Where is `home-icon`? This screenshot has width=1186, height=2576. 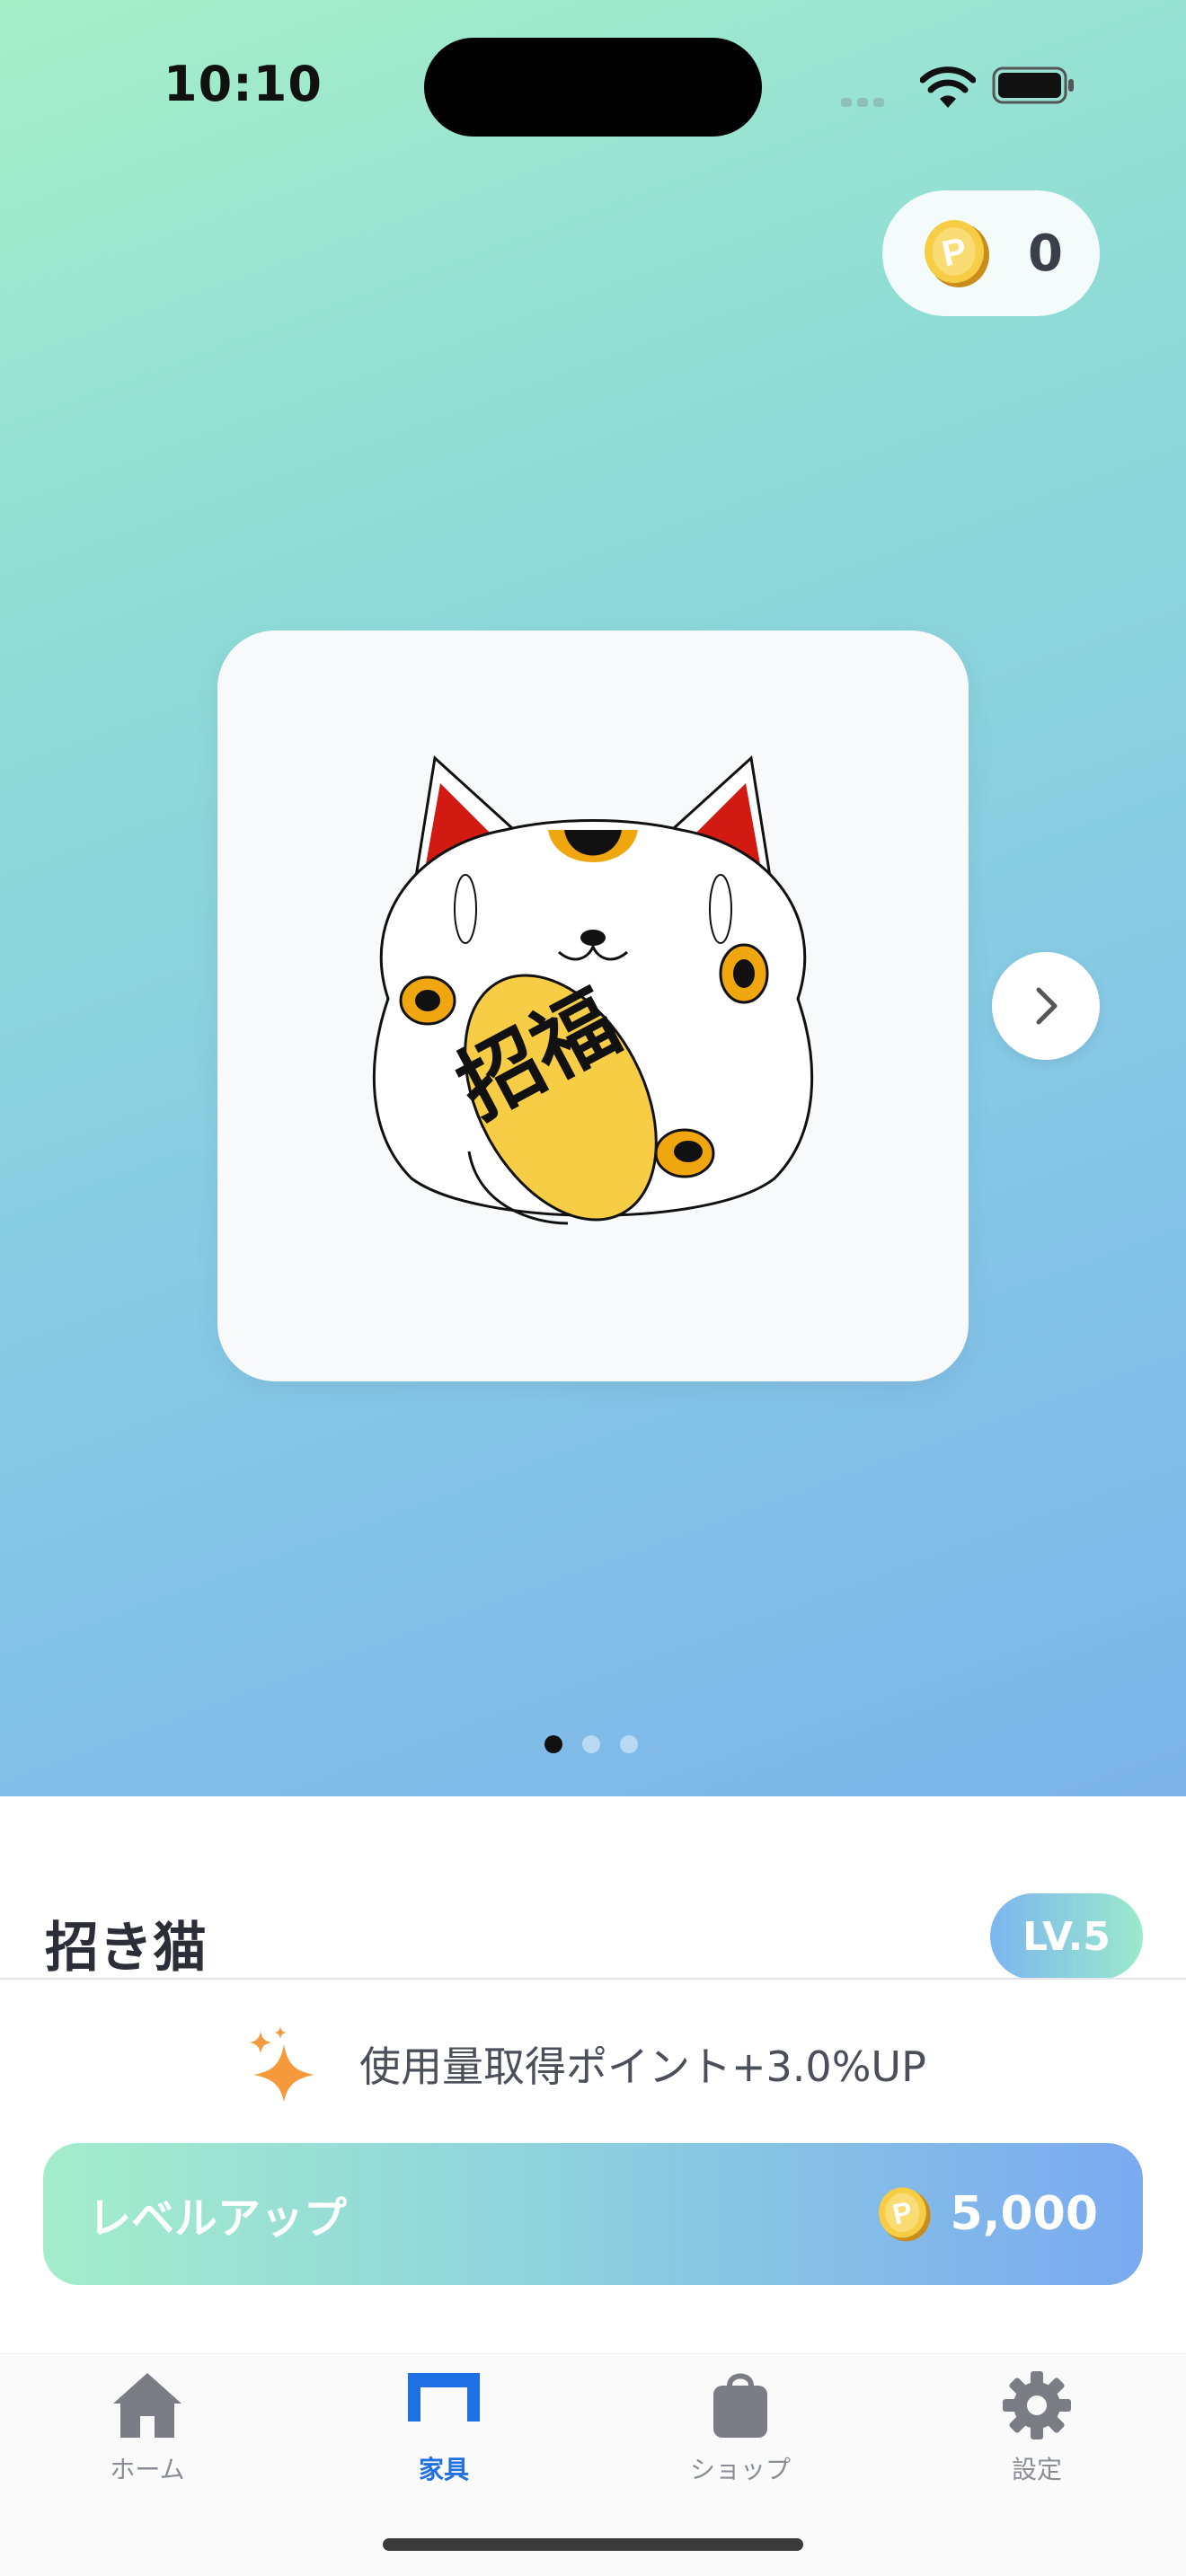
home-icon is located at coordinates (147, 2405).